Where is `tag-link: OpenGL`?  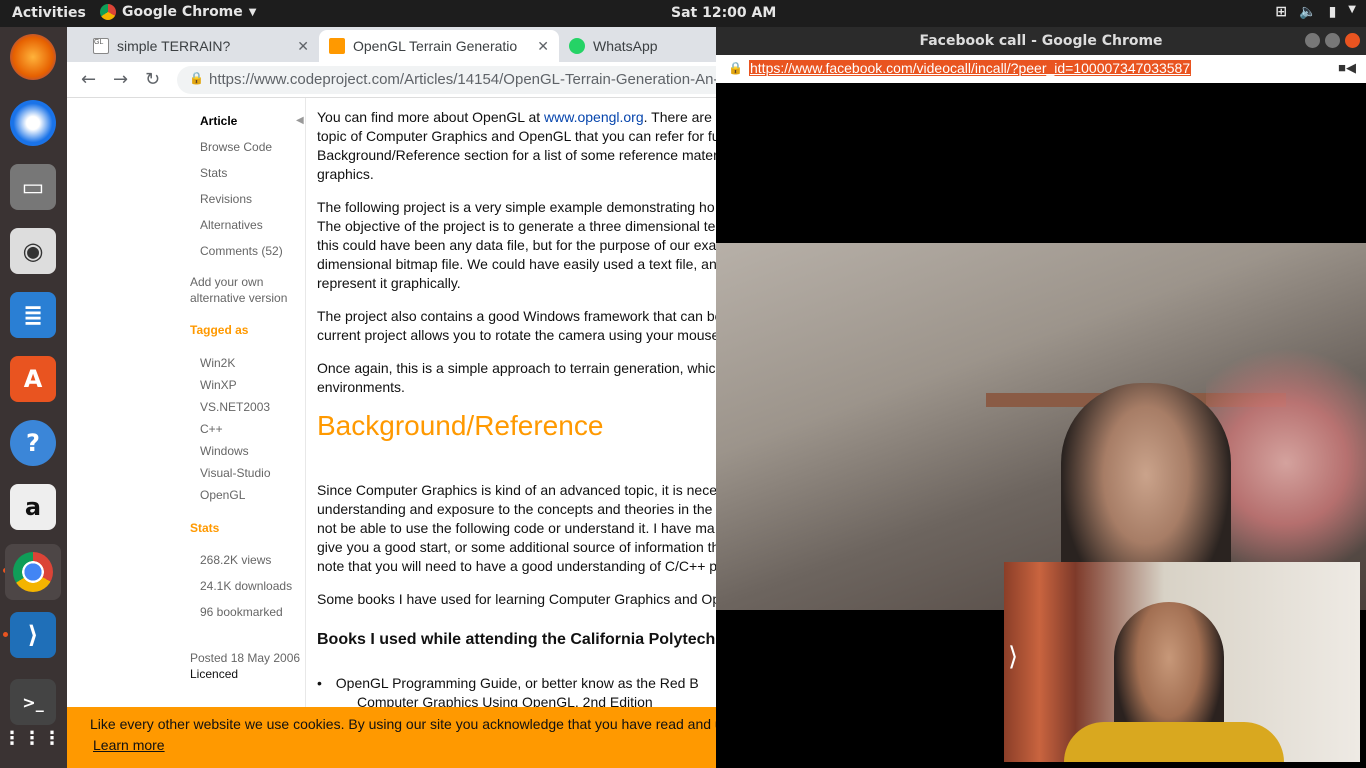 tag-link: OpenGL is located at coordinates (222, 495).